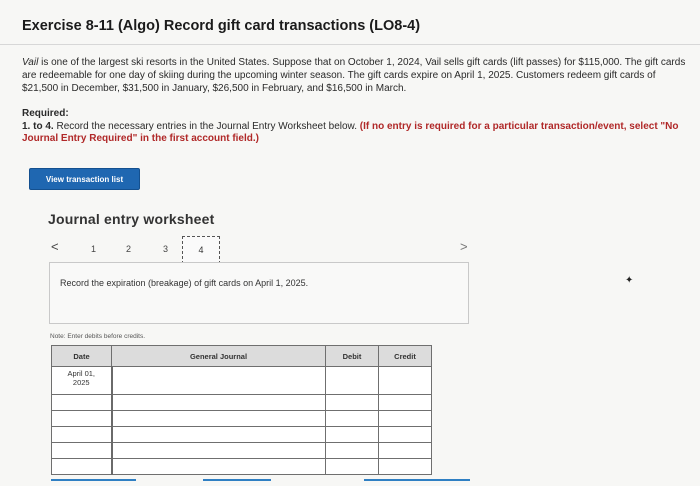 The height and width of the screenshot is (486, 700). Describe the element at coordinates (352, 356) in the screenshot. I see `debit-header: Debit` at that location.